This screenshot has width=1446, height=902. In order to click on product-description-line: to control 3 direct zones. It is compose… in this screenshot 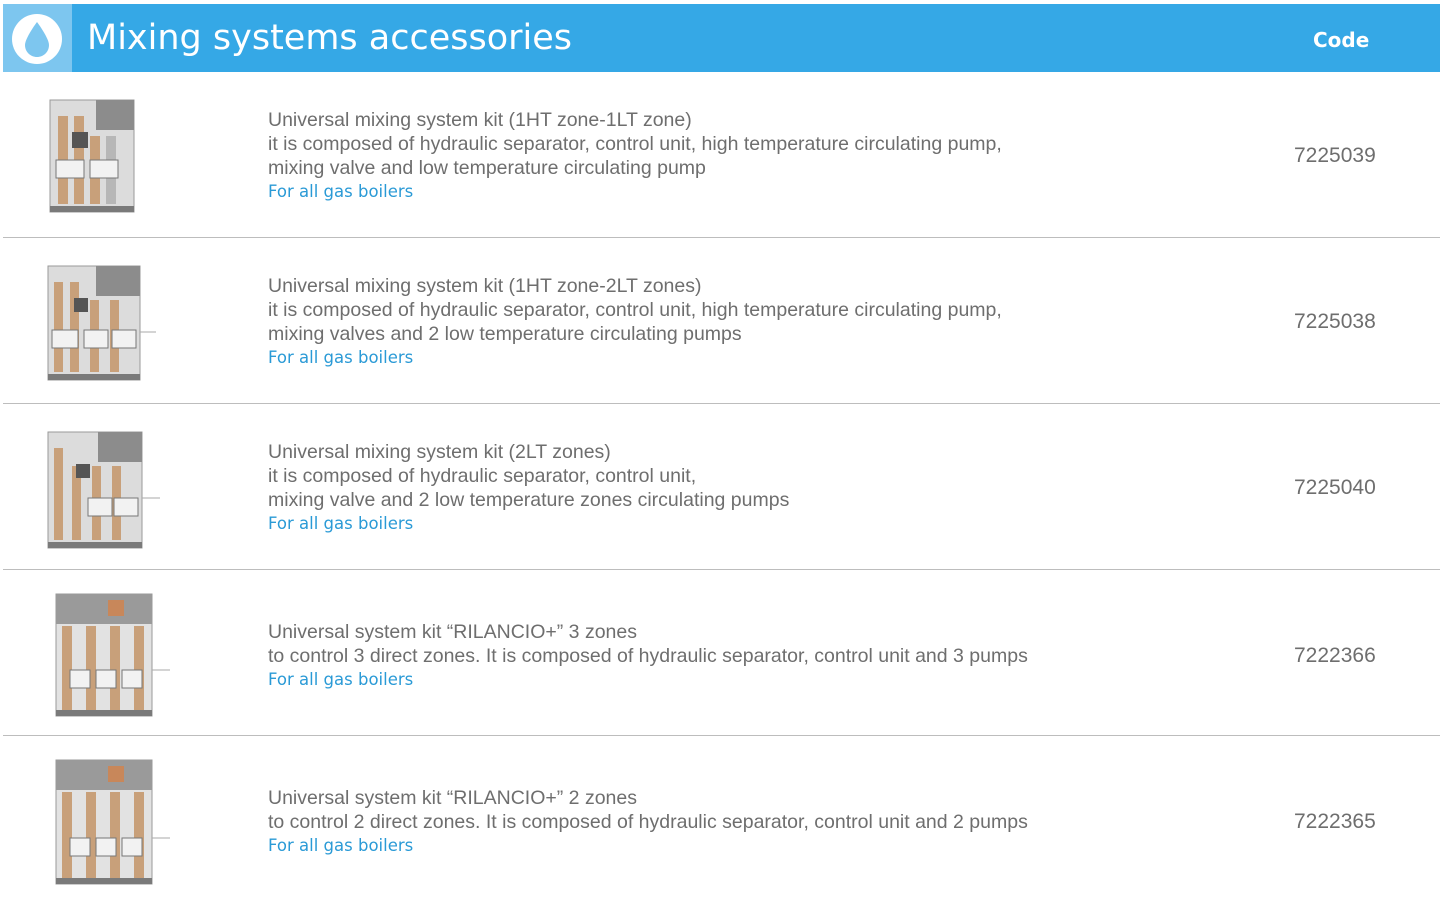, I will do `click(648, 656)`.